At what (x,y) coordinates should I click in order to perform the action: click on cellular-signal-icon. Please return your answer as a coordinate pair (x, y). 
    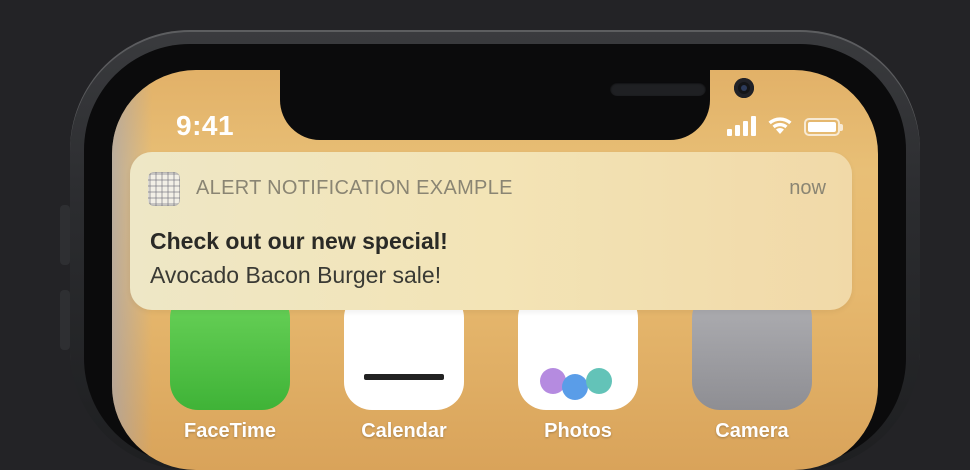
    Looking at the image, I should click on (741, 125).